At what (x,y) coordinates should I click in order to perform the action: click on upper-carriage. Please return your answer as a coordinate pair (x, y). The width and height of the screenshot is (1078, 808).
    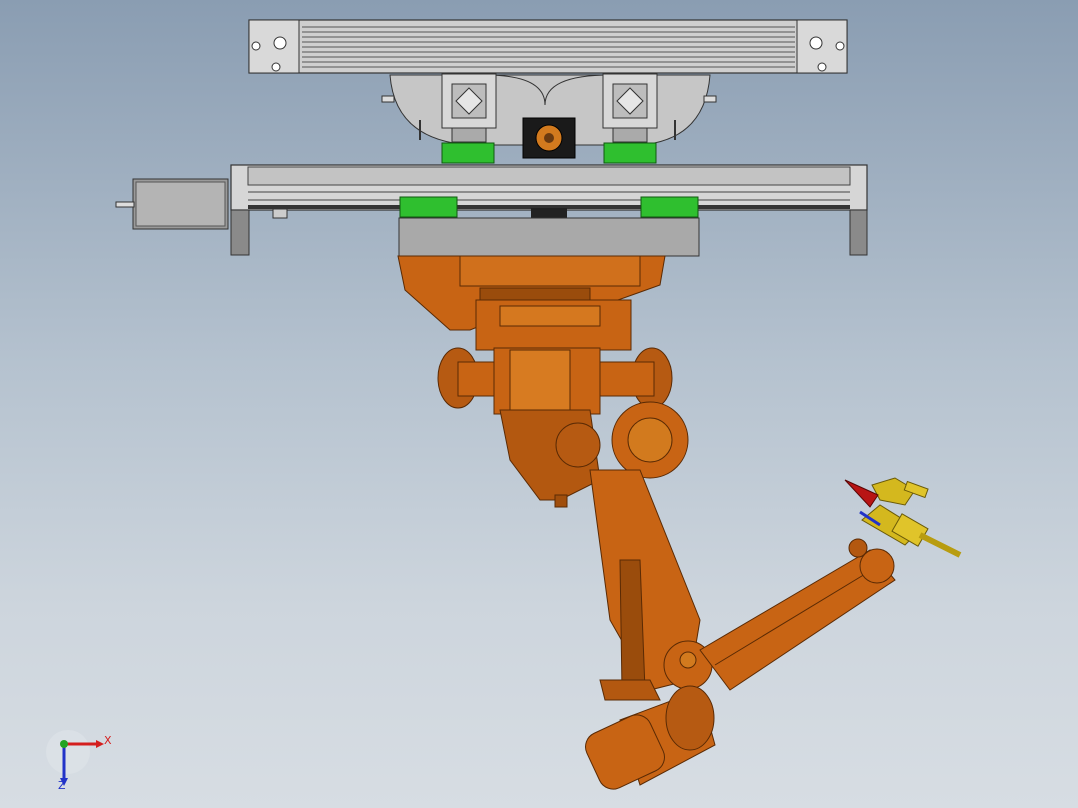
    Looking at the image, I should click on (549, 118).